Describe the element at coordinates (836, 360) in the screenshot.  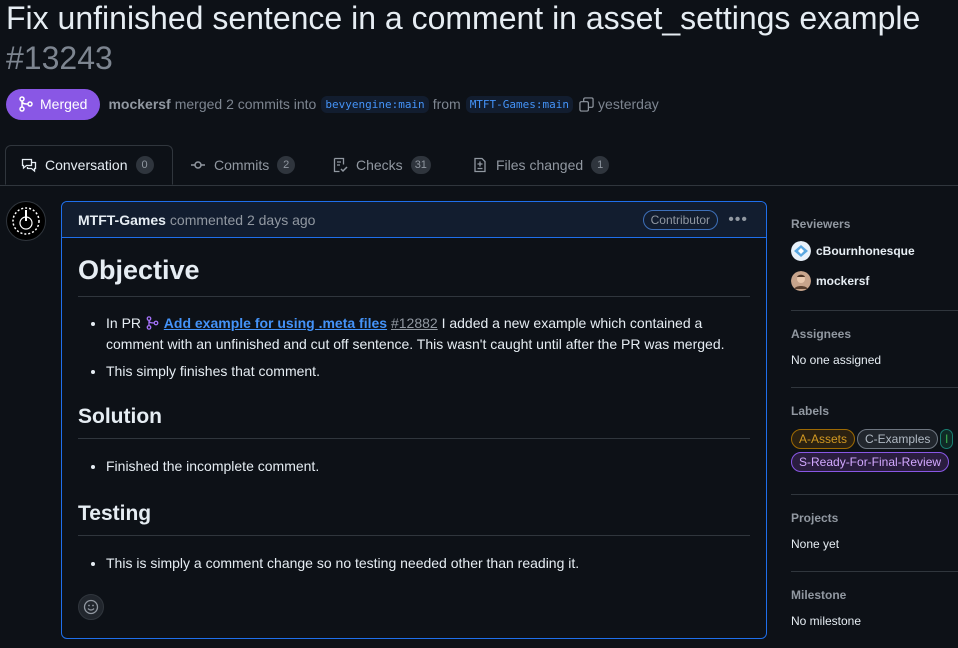
I see `assignees-value: No one assigned` at that location.